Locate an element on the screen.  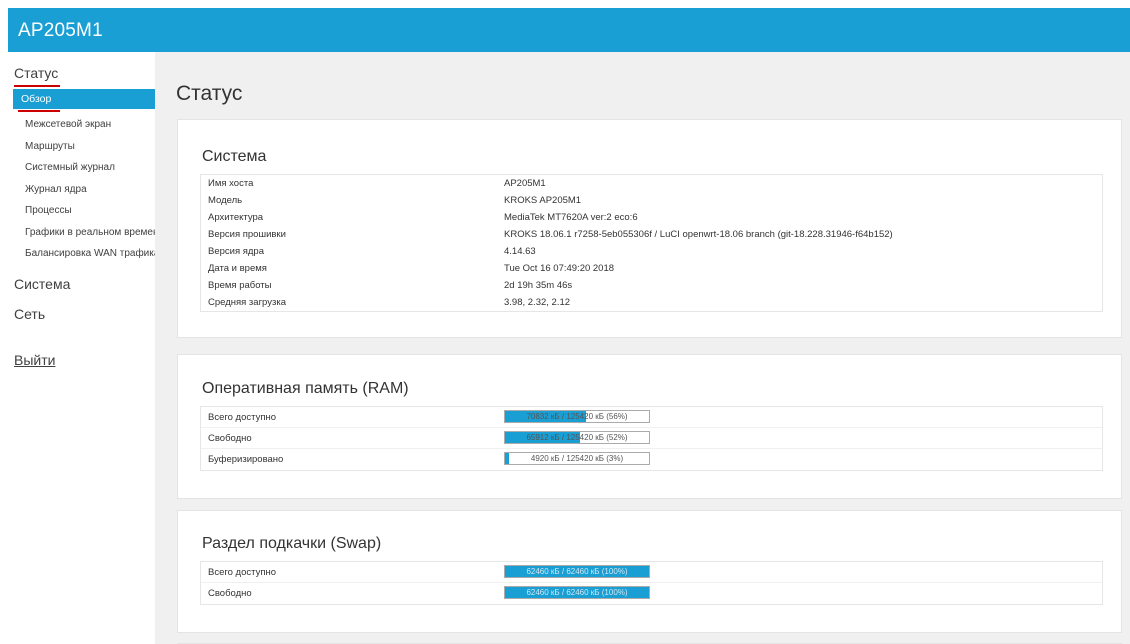
section-title: Оперативная память (RAM) is located at coordinates (305, 388).